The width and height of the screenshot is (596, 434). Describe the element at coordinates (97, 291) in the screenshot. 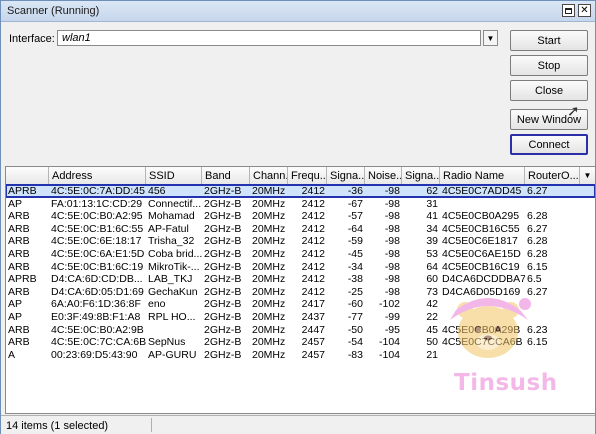

I see `cell-address: D4:CA:6D:05:D1:69` at that location.